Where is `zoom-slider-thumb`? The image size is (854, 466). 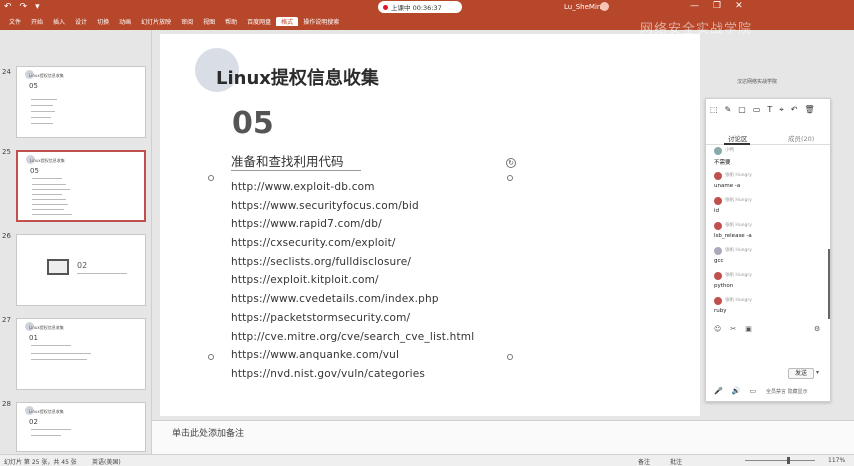
zoom-slider-thumb is located at coordinates (788, 460).